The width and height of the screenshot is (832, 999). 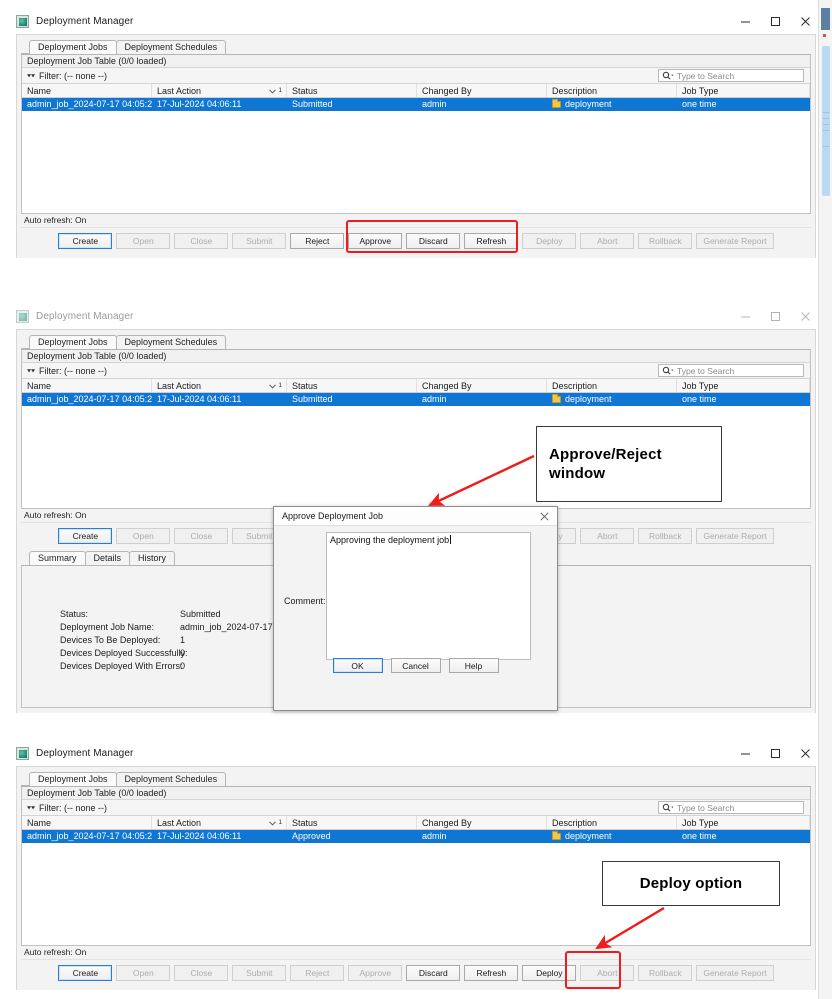 What do you see at coordinates (121, 666) in the screenshot?
I see `field-label-devices-errors: Devices Deployed With Errors:` at bounding box center [121, 666].